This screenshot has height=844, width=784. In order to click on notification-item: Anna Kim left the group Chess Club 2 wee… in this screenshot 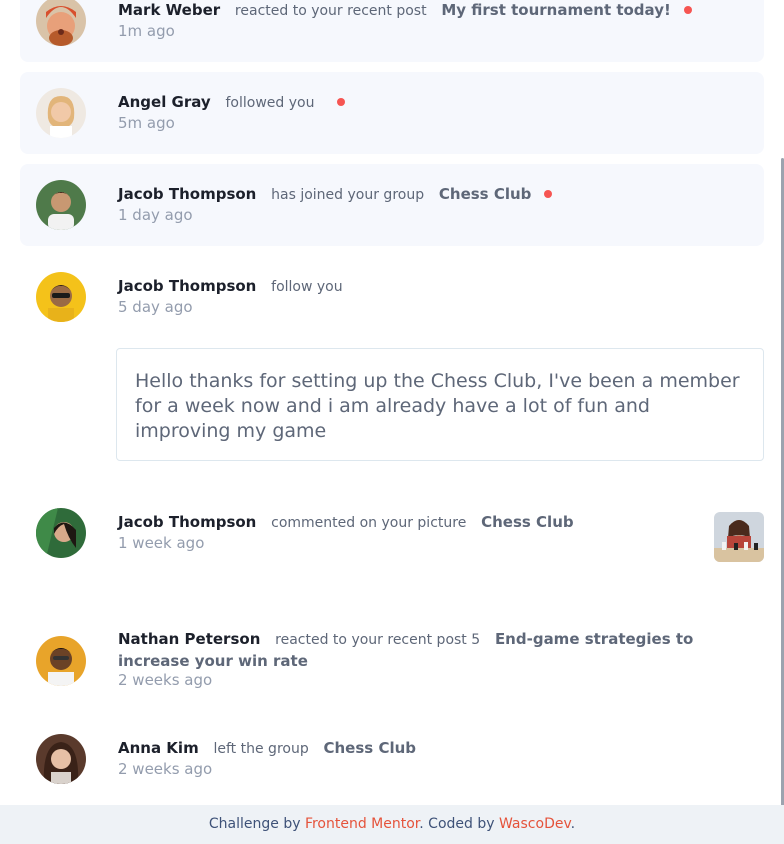, I will do `click(392, 759)`.